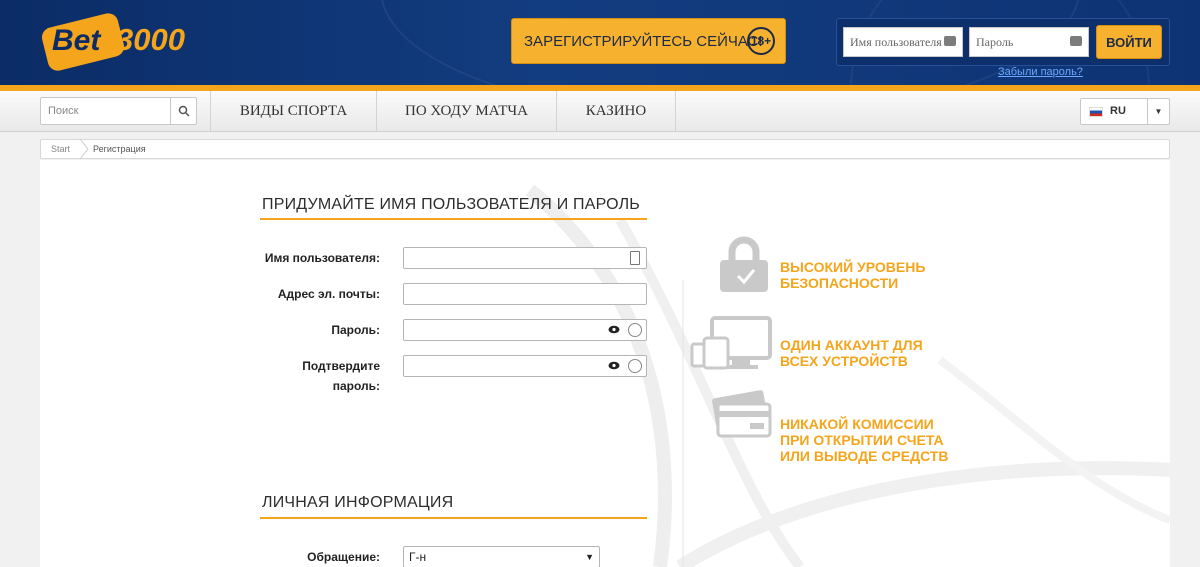 Image resolution: width=1200 pixels, height=567 pixels. Describe the element at coordinates (118, 111) in the screenshot. I see `search-box: Поиск` at that location.